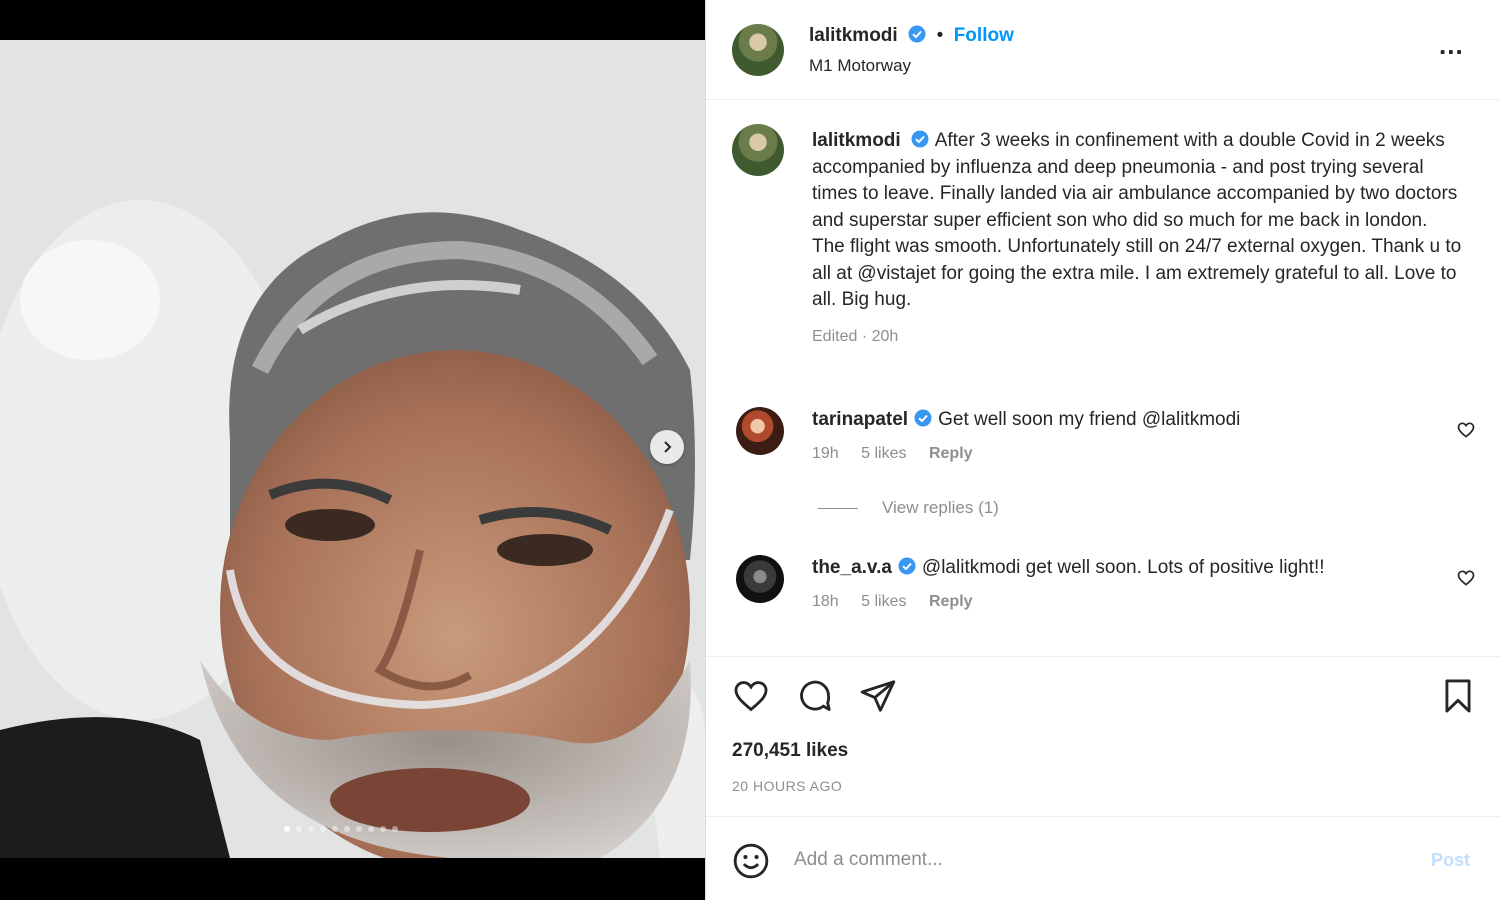 This screenshot has width=1500, height=900. What do you see at coordinates (860, 419) in the screenshot?
I see `comment-username: tarinapatel` at bounding box center [860, 419].